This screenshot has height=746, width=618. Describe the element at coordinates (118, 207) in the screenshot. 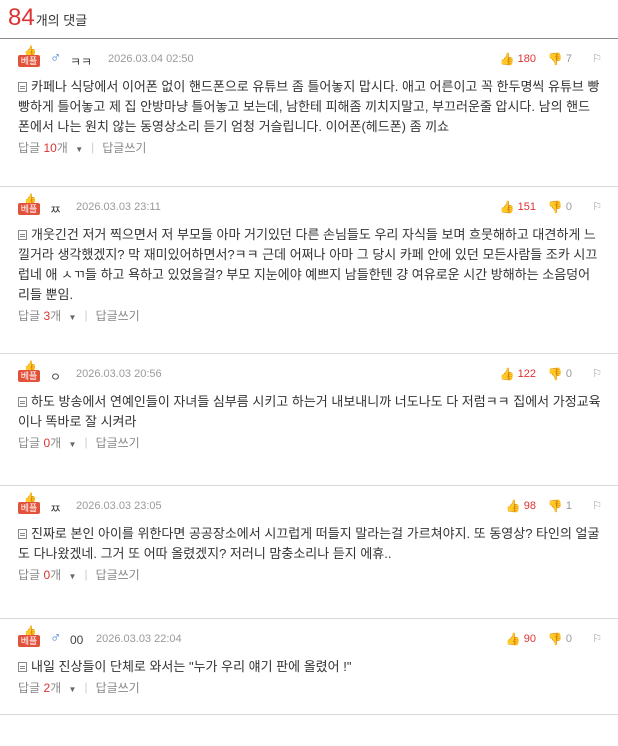

I see `comment-date: 2026.03.03 23:11` at that location.